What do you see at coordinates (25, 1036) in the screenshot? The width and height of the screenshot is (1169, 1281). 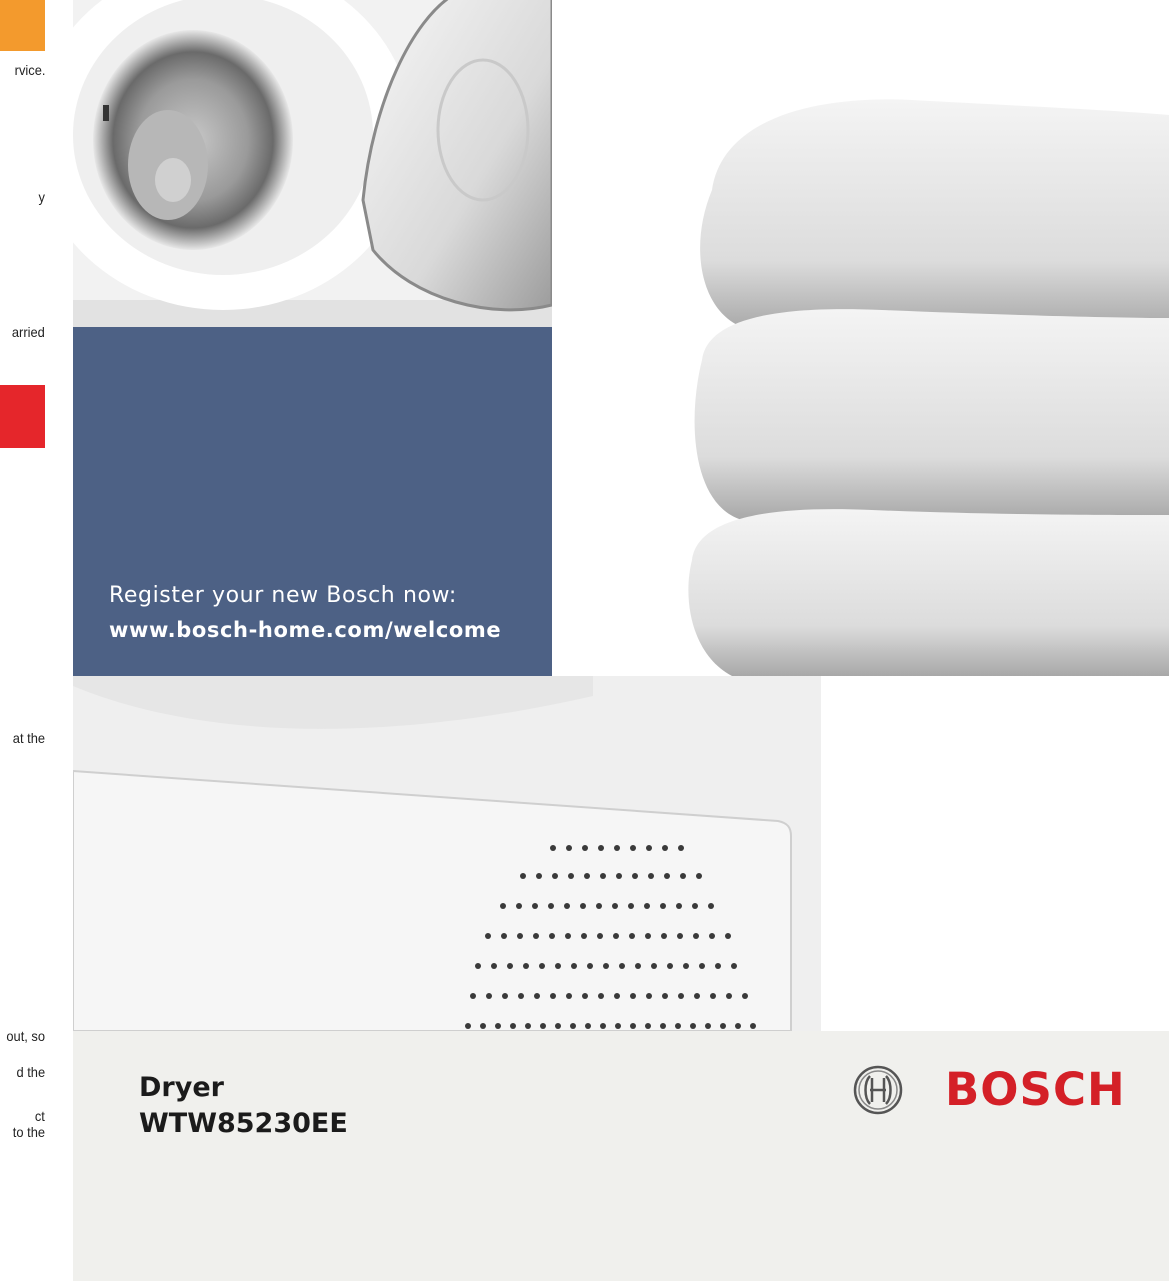 I see `fragment-text: out, so` at bounding box center [25, 1036].